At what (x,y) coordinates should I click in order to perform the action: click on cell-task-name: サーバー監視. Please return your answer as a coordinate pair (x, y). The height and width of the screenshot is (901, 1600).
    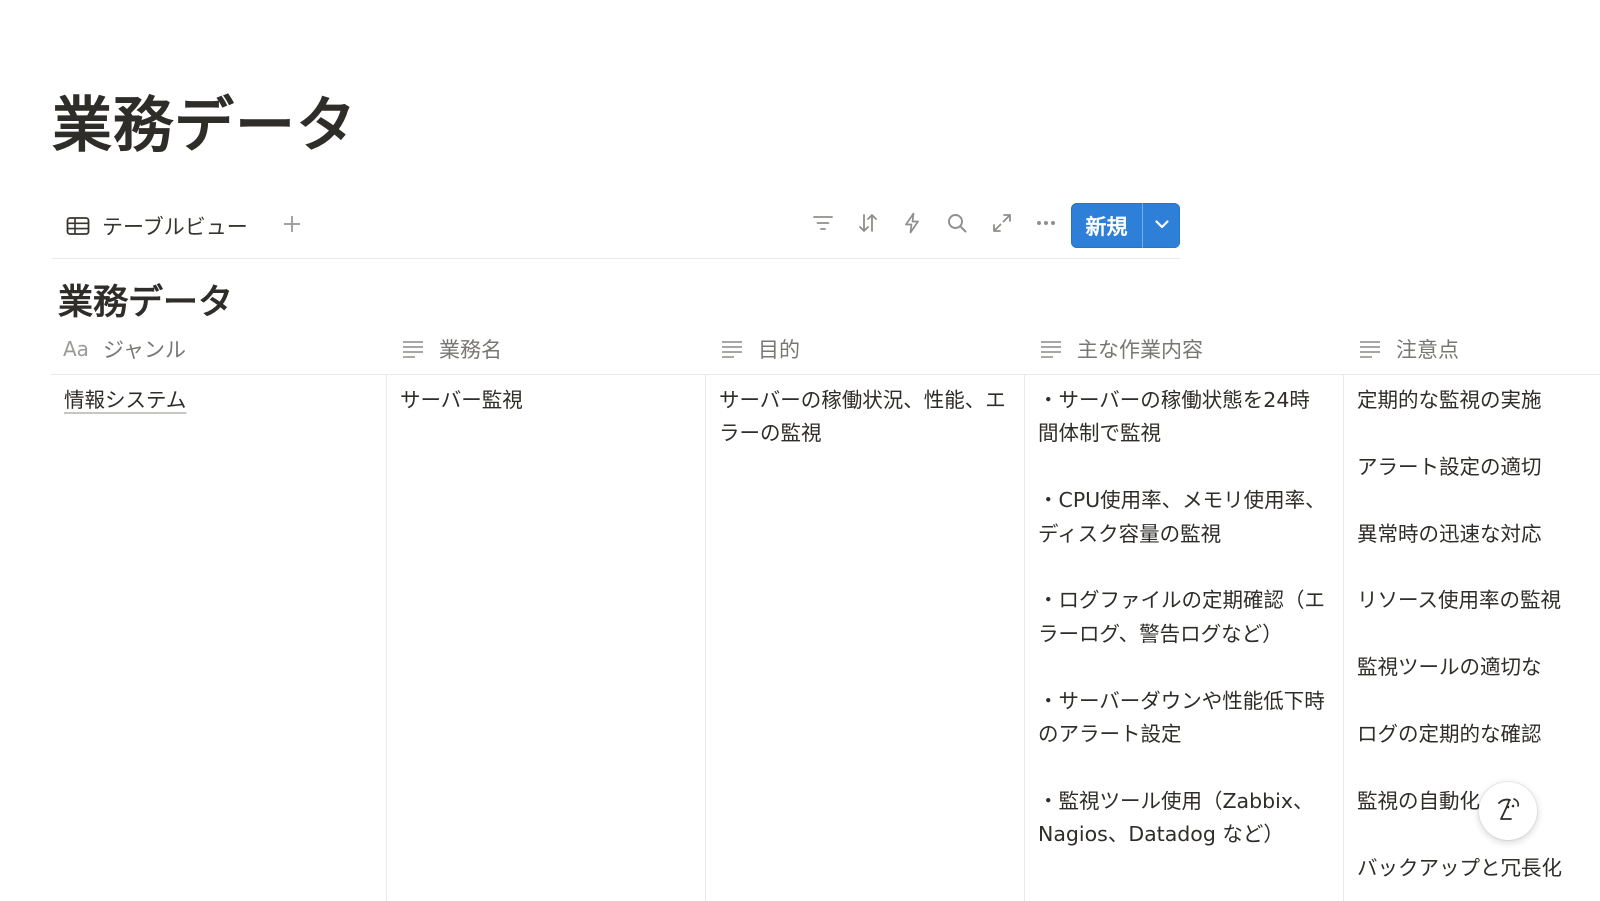
    Looking at the image, I should click on (546, 638).